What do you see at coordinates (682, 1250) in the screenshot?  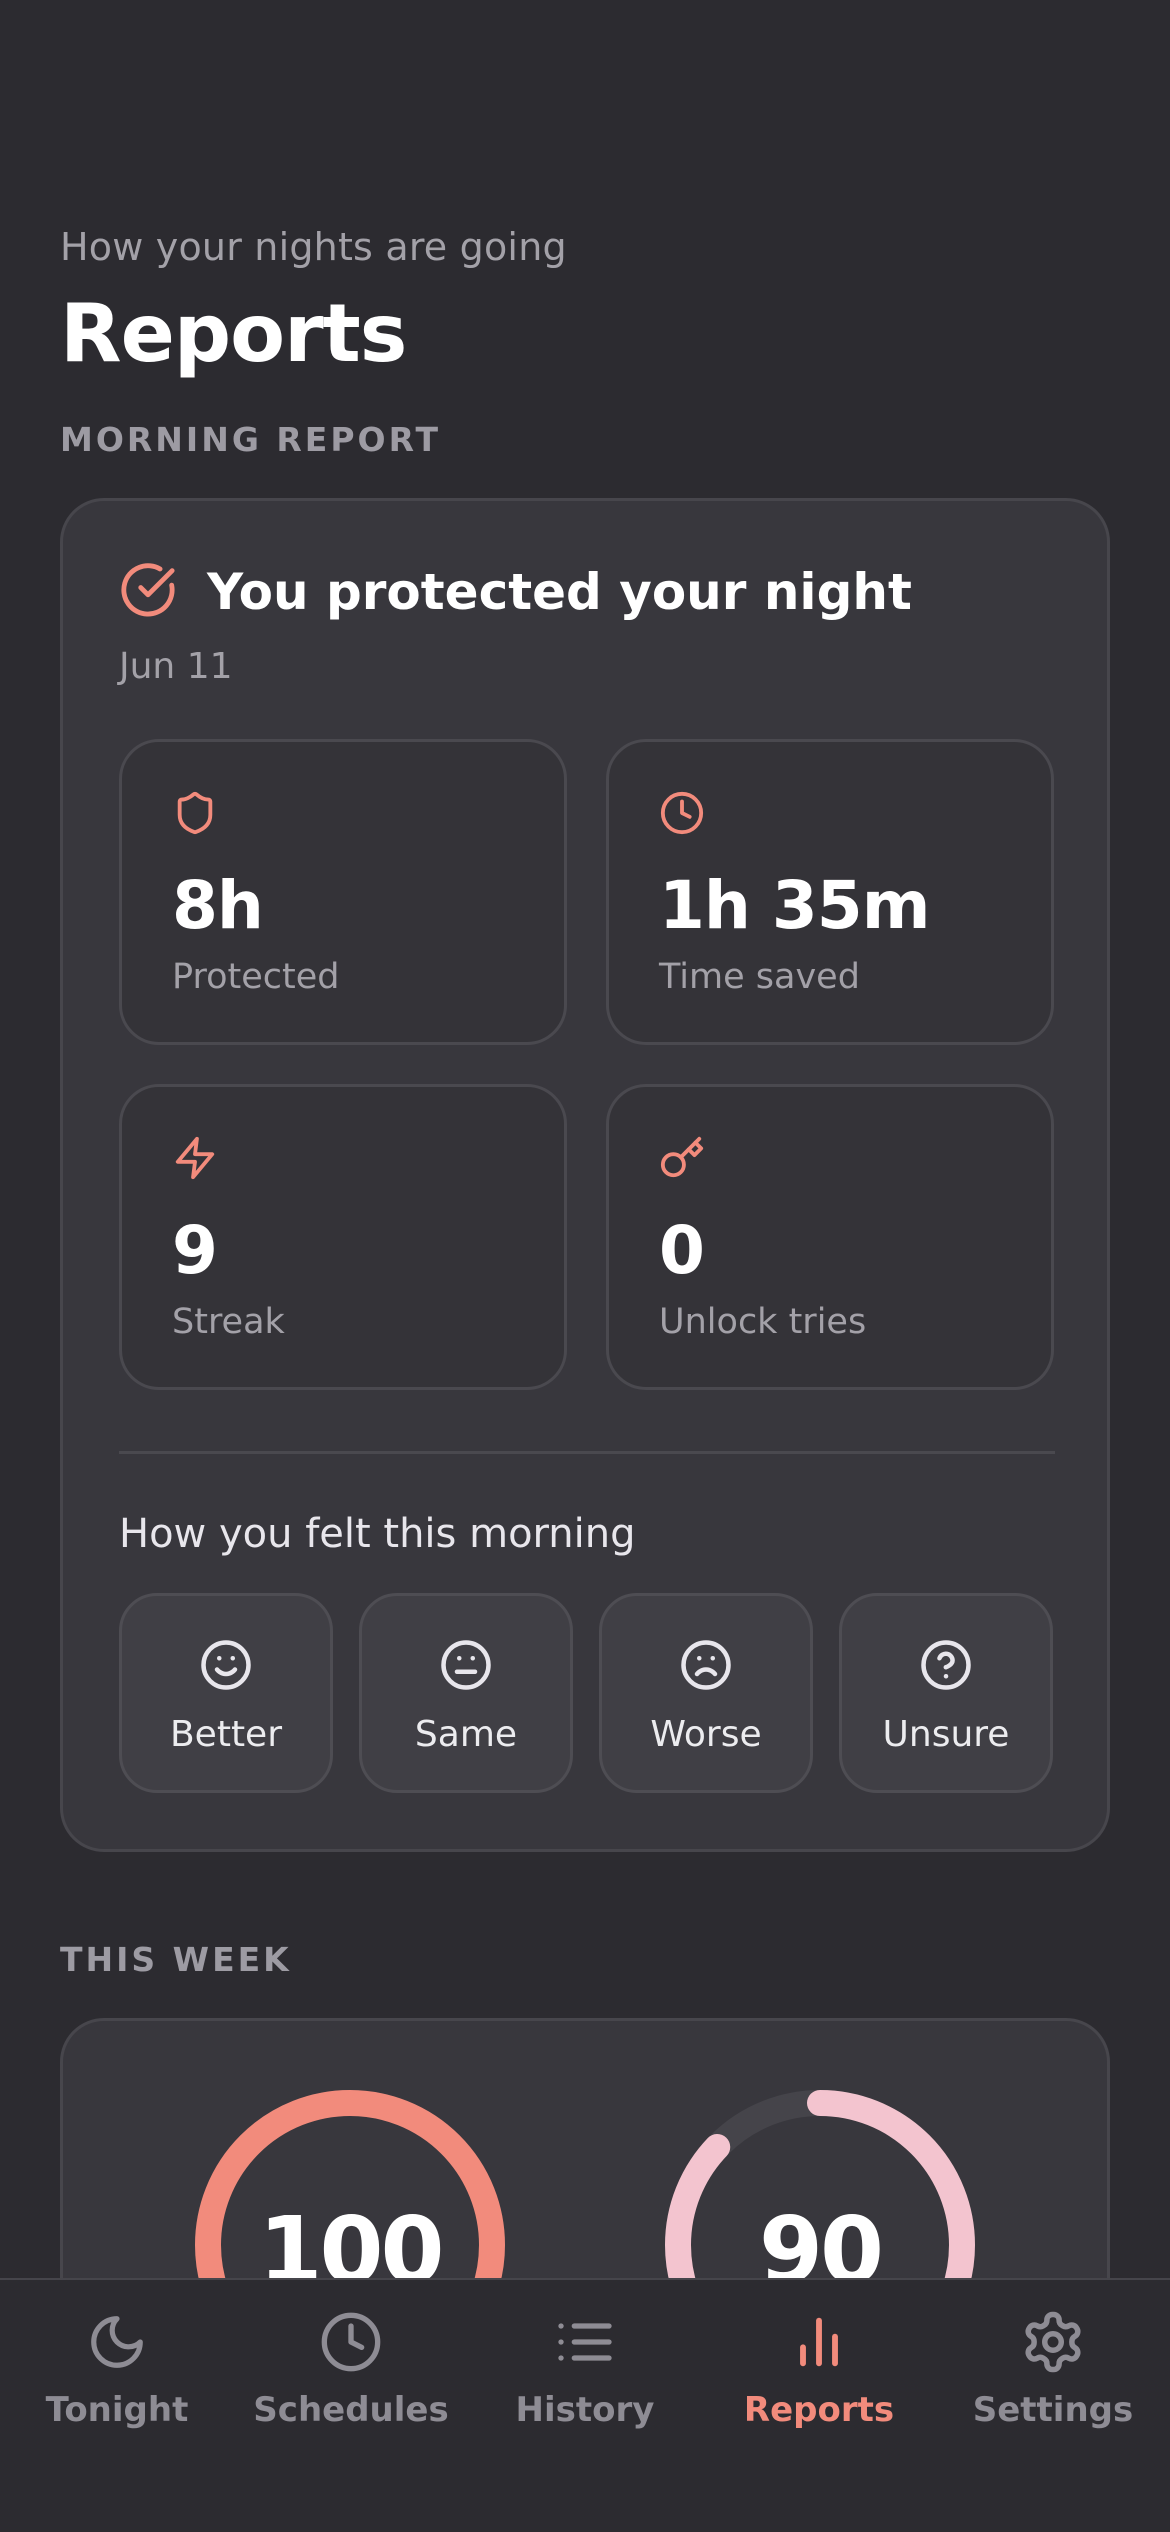 I see `stat-value: 0` at bounding box center [682, 1250].